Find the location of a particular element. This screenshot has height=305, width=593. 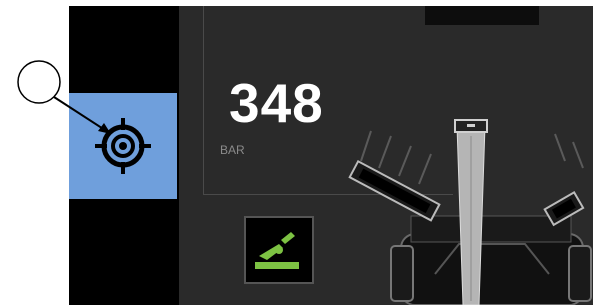

callout-circle-icon is located at coordinates (39, 82).